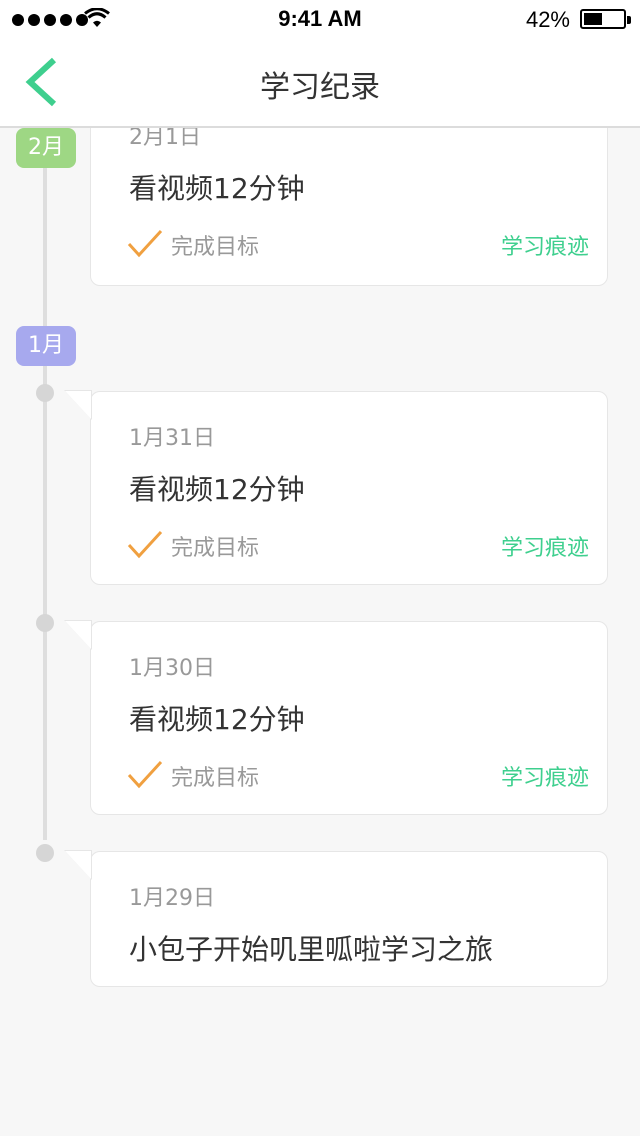 The image size is (640, 1136). Describe the element at coordinates (172, 898) in the screenshot. I see `record-date: 1月29日` at that location.